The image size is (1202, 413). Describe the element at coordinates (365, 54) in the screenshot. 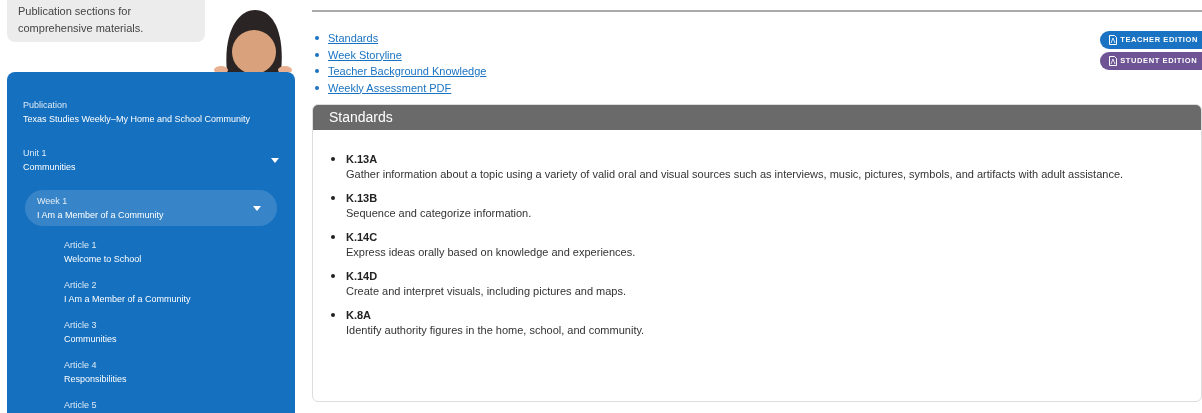

I see `nav-link: Week Storyline` at that location.